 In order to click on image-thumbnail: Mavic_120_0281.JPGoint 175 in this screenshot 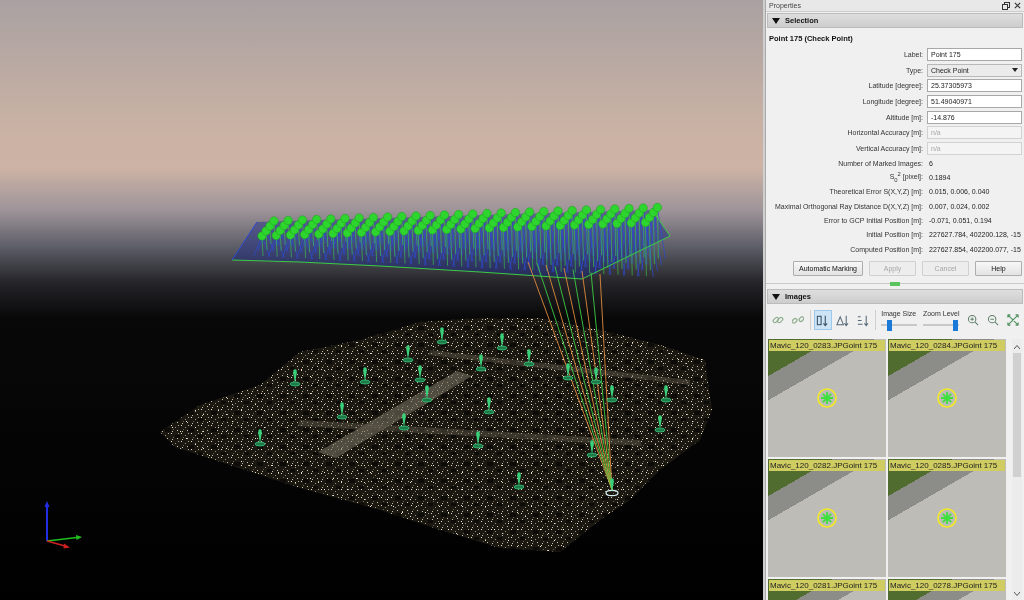, I will do `click(827, 589)`.